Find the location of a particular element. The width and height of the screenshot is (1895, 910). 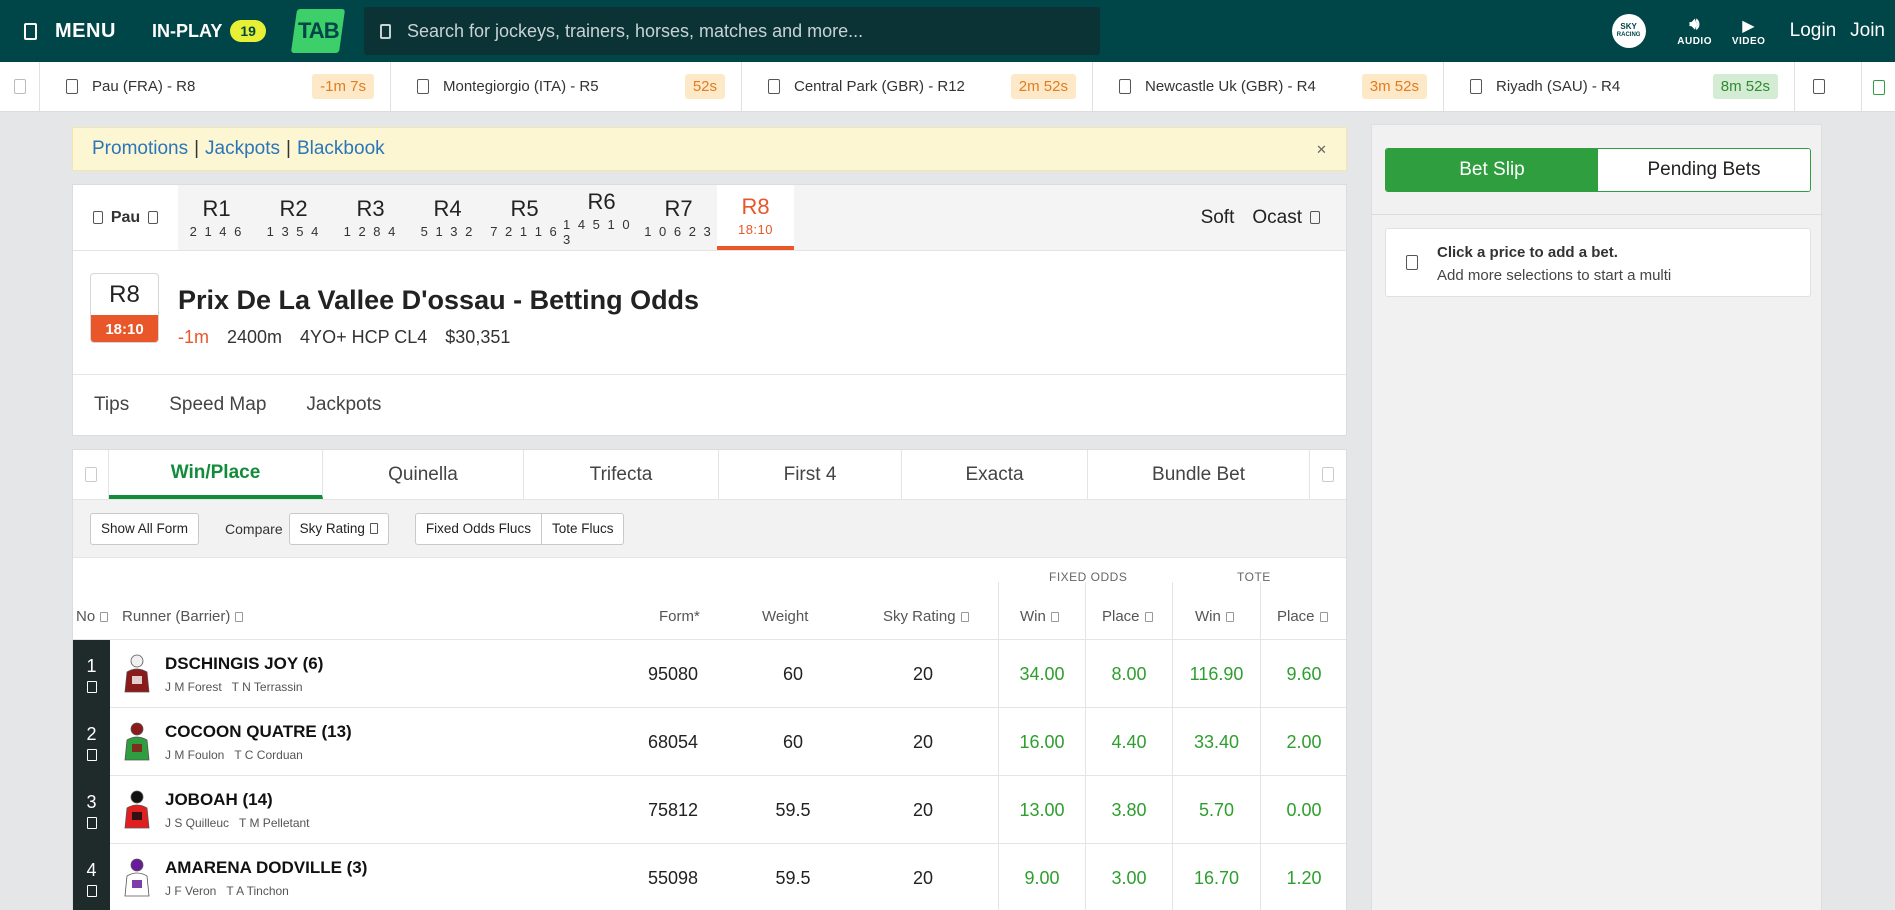

fixed-place-price: 8.00 is located at coordinates (1128, 674).